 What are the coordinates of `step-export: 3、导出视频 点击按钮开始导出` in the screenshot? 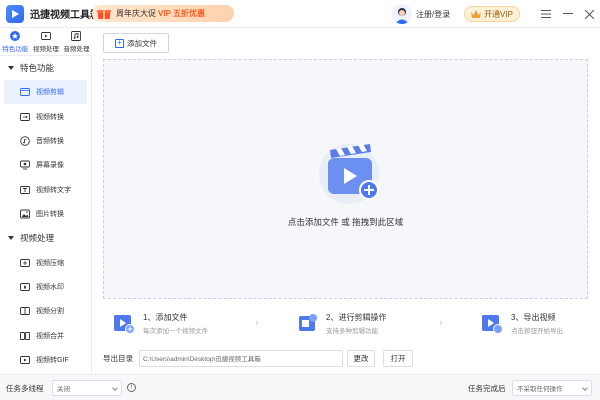 It's located at (522, 323).